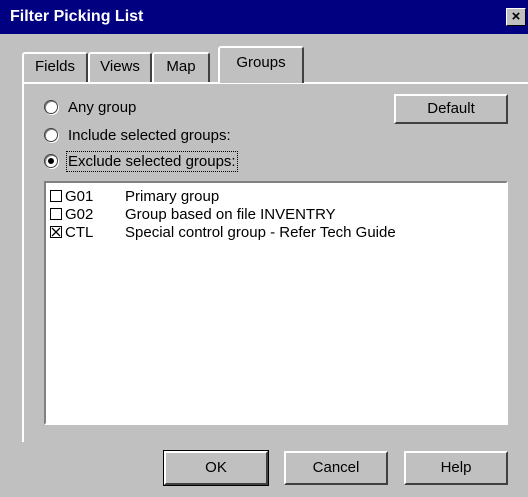  I want to click on radio-exclude-selected-groups: Exclude selected groups:, so click(141, 161).